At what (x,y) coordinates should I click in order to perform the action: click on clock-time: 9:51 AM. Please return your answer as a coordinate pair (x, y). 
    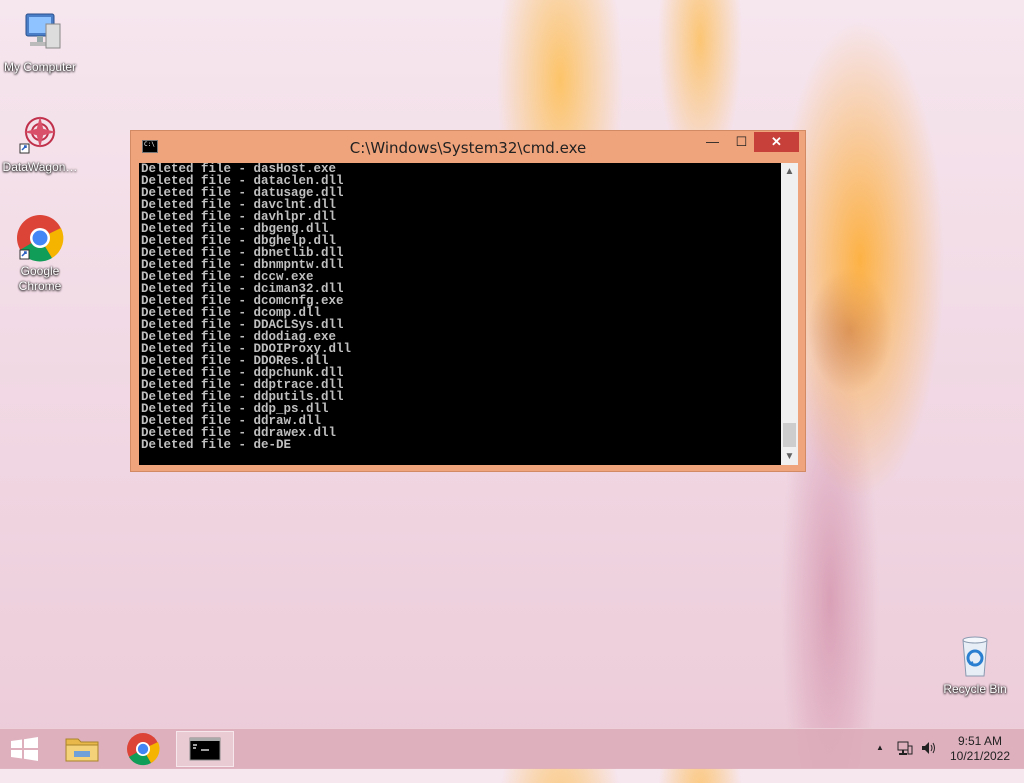
    Looking at the image, I should click on (980, 741).